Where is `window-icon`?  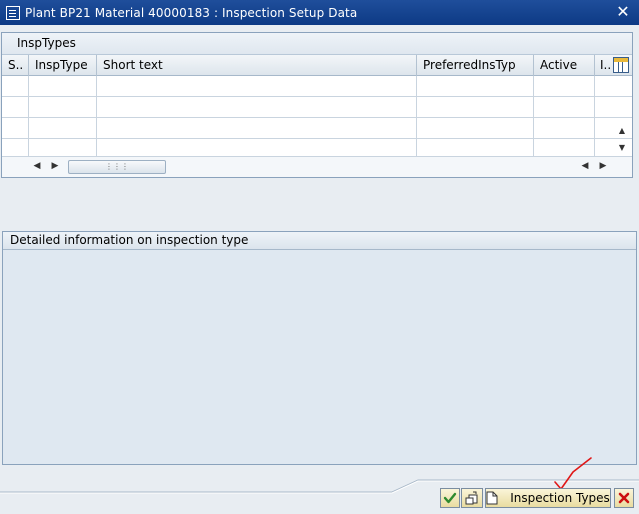
window-icon is located at coordinates (13, 12).